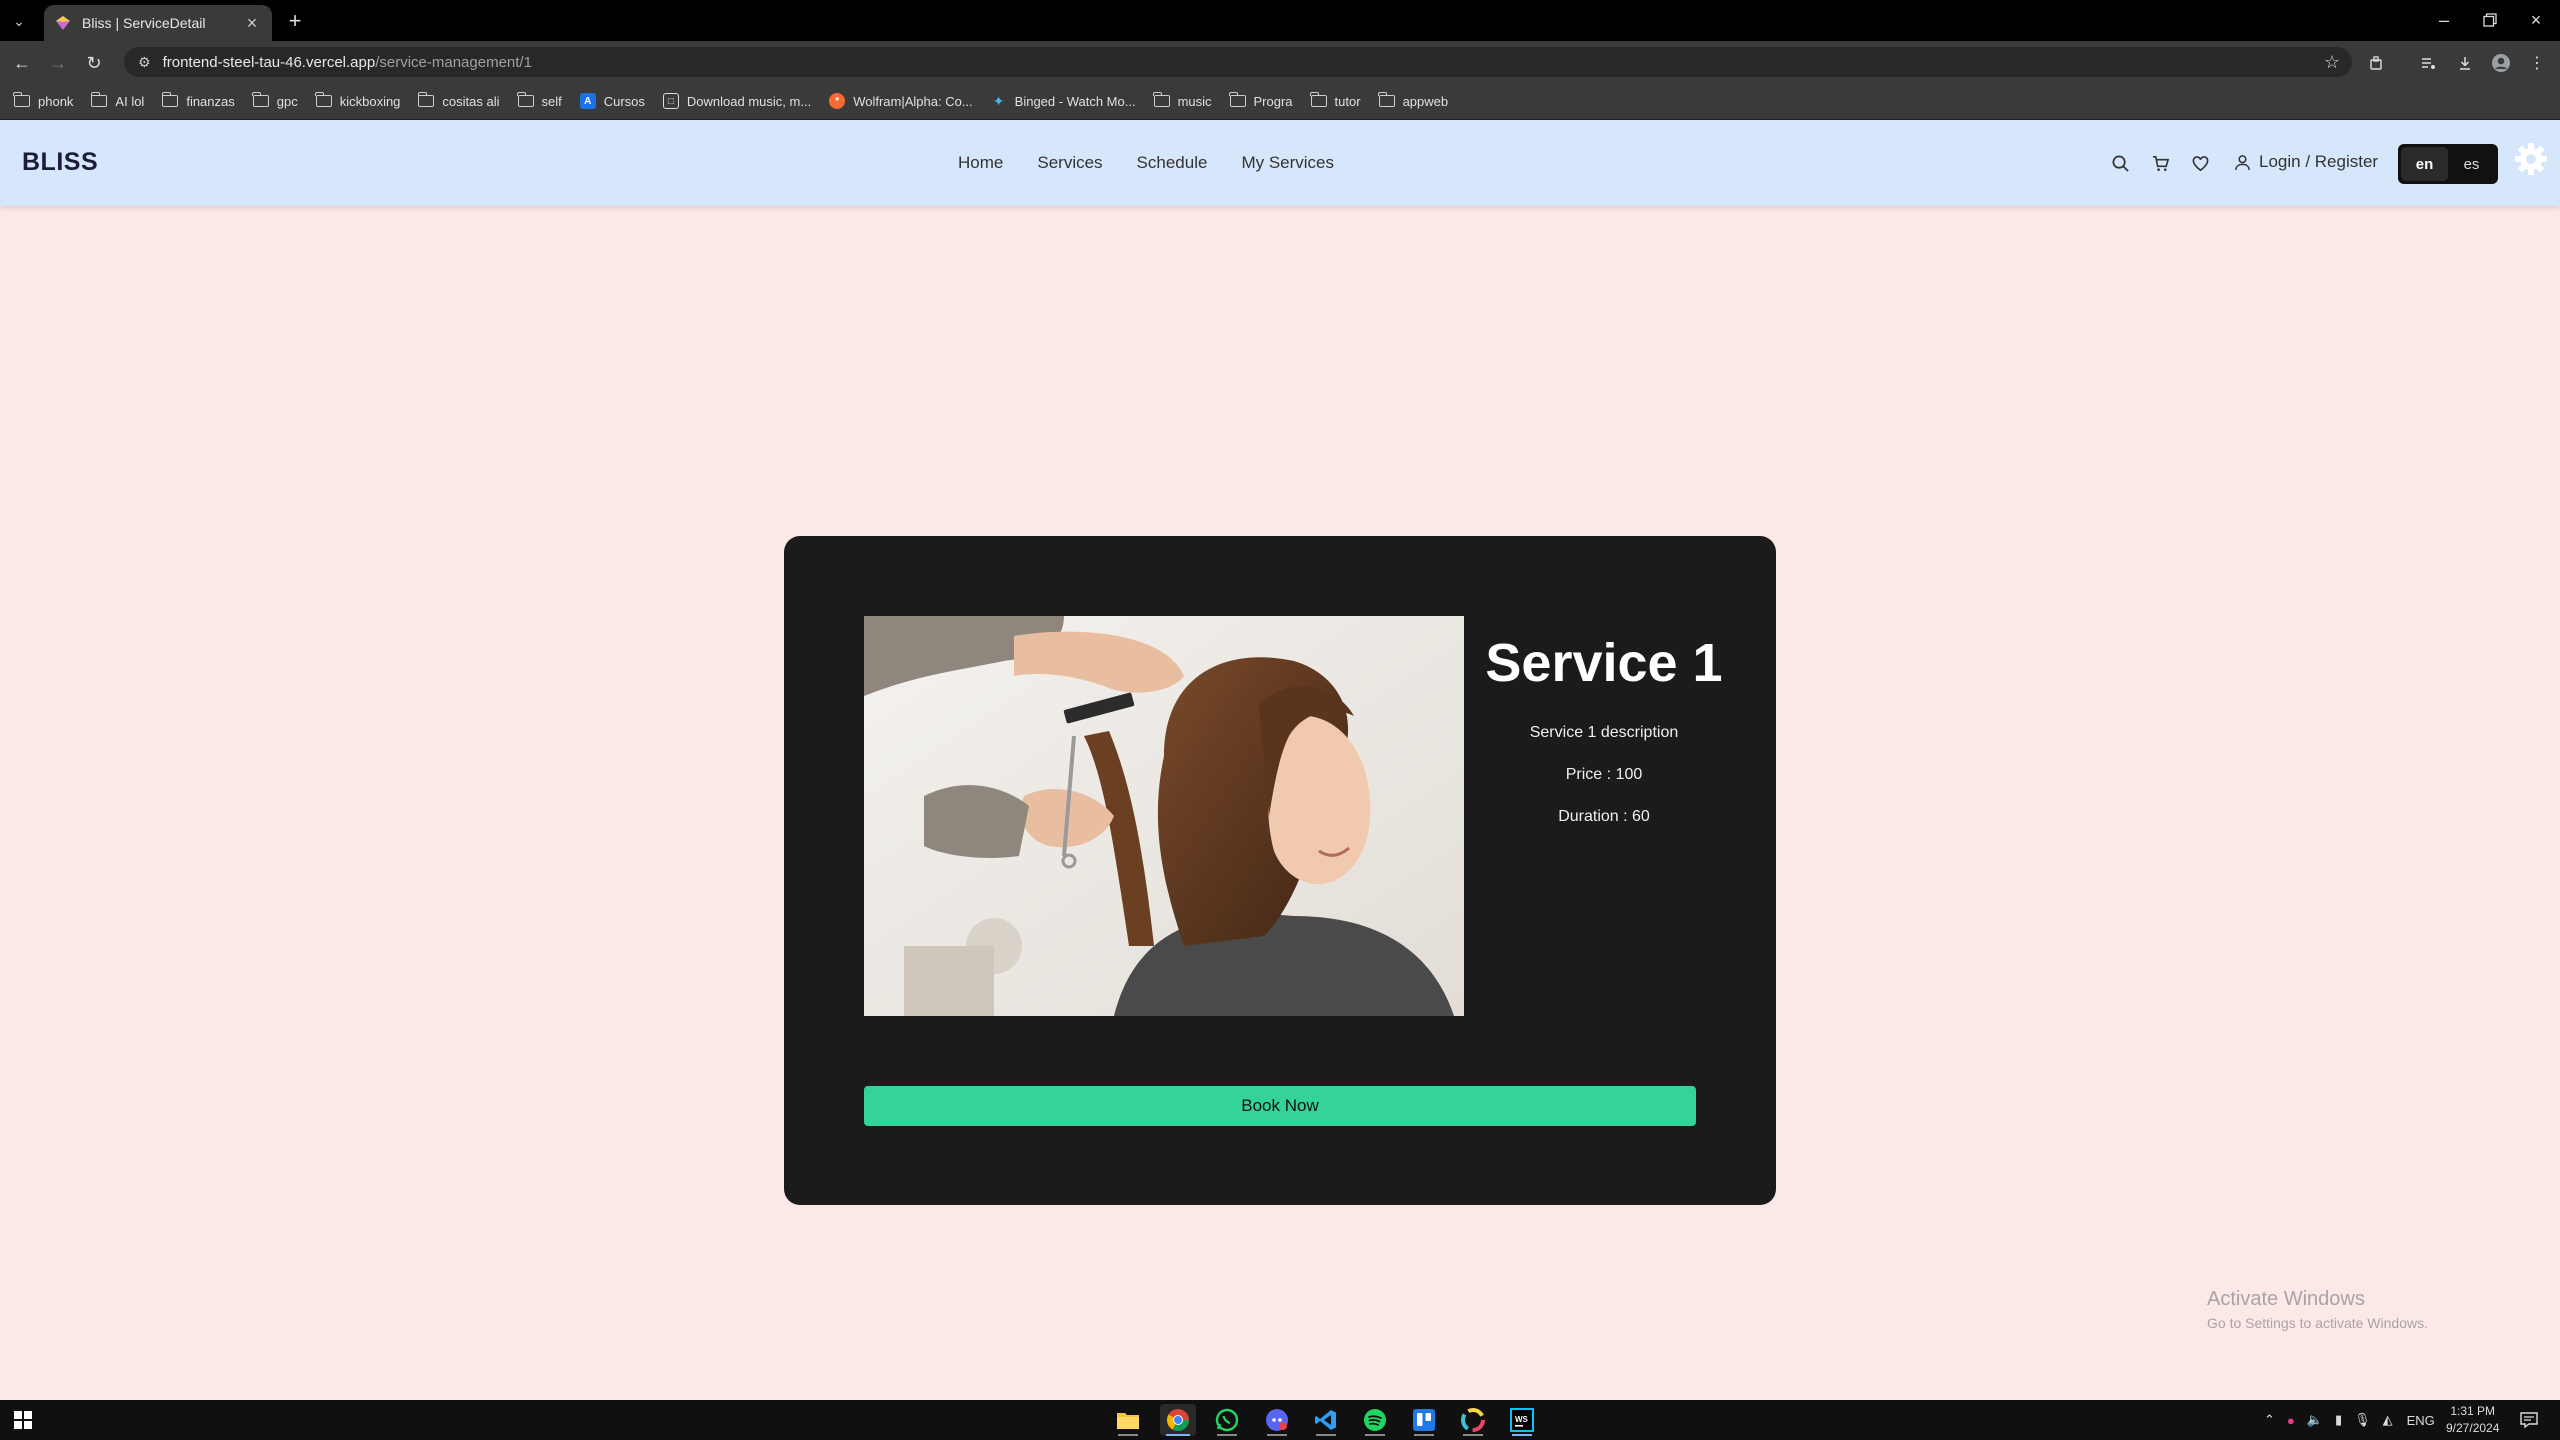 The width and height of the screenshot is (2560, 1440). Describe the element at coordinates (980, 163) in the screenshot. I see `nav-home: Home` at that location.